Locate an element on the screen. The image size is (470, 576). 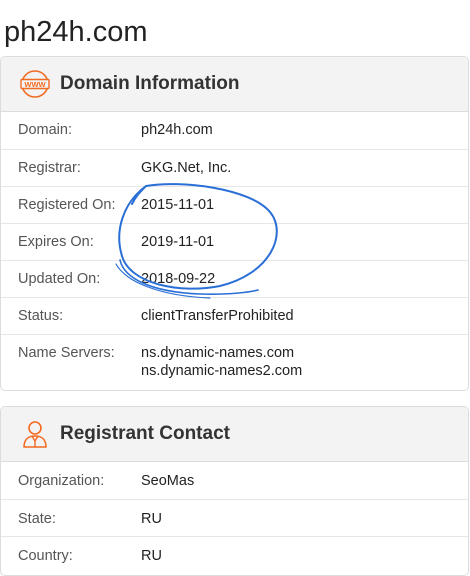
row-label: Name Servers: is located at coordinates (66, 353).